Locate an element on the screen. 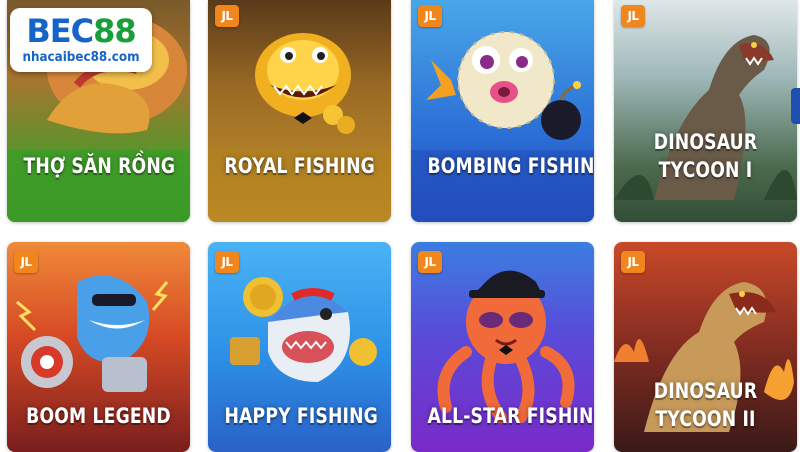 The image size is (800, 452). game-card-dinosaur-tycoon-2: JL DINOSAUR TYCOON II is located at coordinates (705, 347).